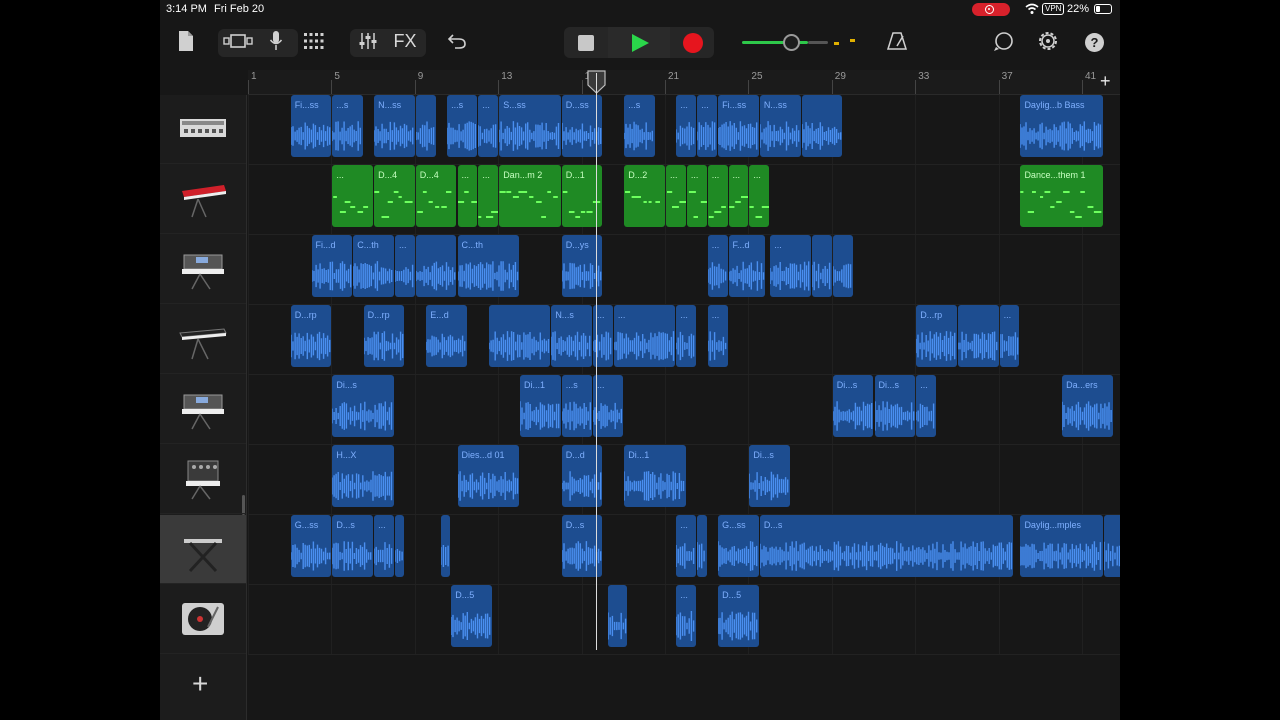  Describe the element at coordinates (693, 43) in the screenshot. I see `record-button` at that location.